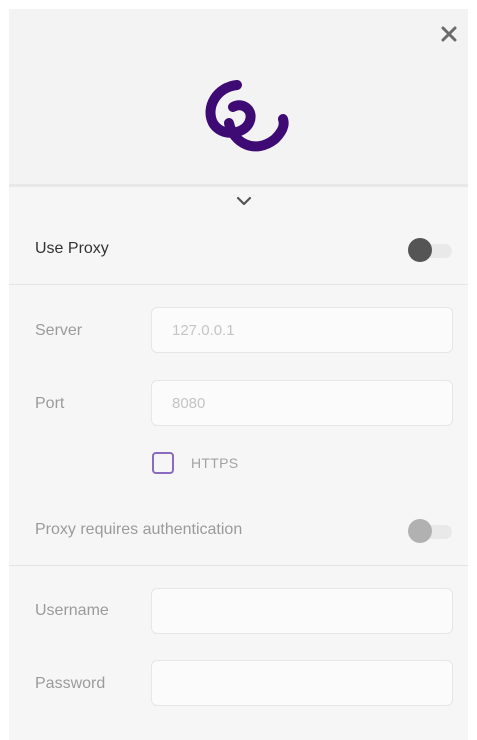 The height and width of the screenshot is (740, 477). I want to click on server-label: Server, so click(59, 330).